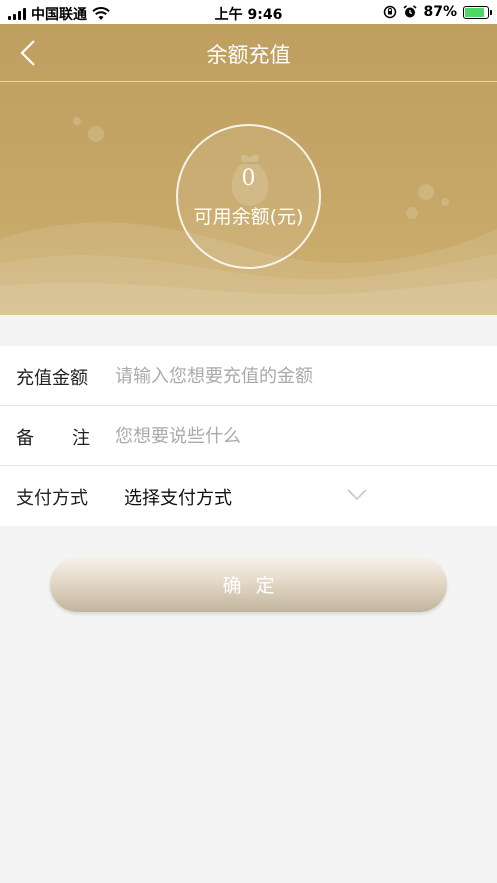 This screenshot has width=497, height=883. What do you see at coordinates (357, 495) in the screenshot?
I see `chevron-down-icon` at bounding box center [357, 495].